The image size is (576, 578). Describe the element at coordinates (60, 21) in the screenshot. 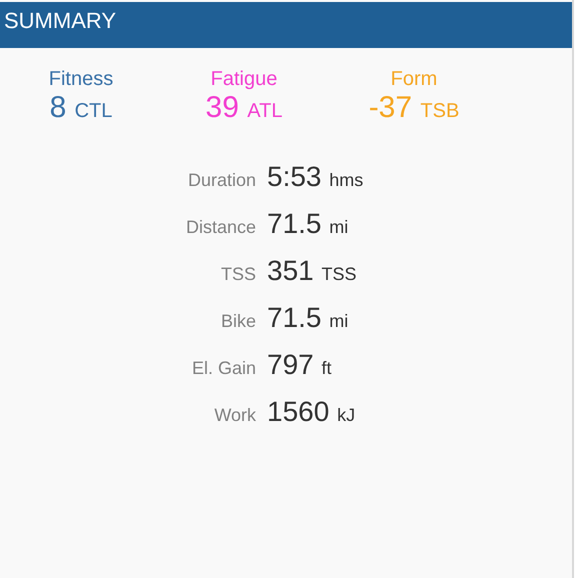

I see `panel-title: SUMMARY` at that location.